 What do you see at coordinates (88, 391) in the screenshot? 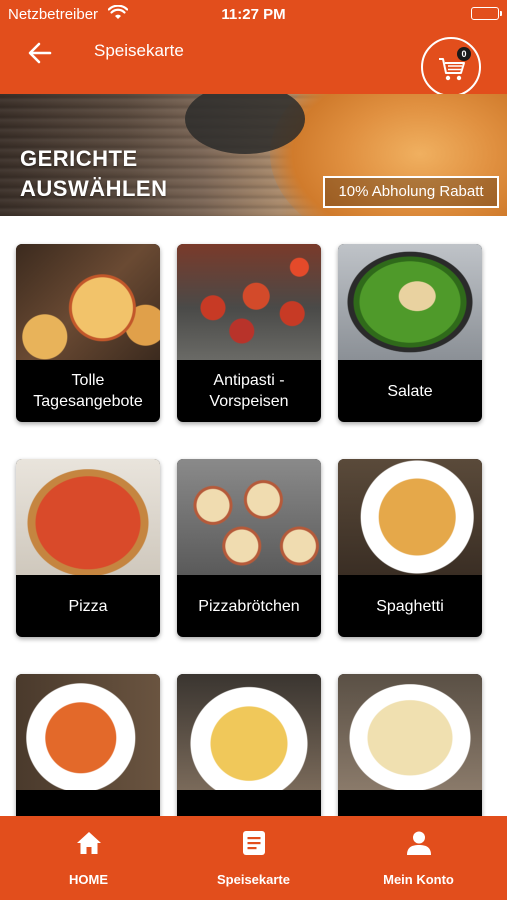
I see `category-label: Tolle Tagesangebote` at bounding box center [88, 391].